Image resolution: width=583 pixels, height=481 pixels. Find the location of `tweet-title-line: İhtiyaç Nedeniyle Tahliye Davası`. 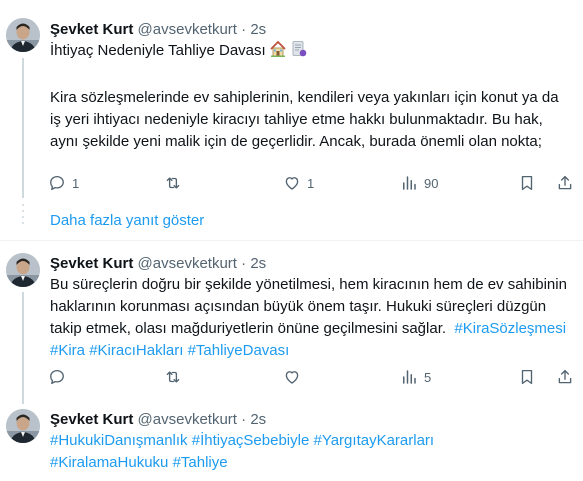

tweet-title-line: İhtiyaç Nedeniyle Tahliye Davası is located at coordinates (310, 52).